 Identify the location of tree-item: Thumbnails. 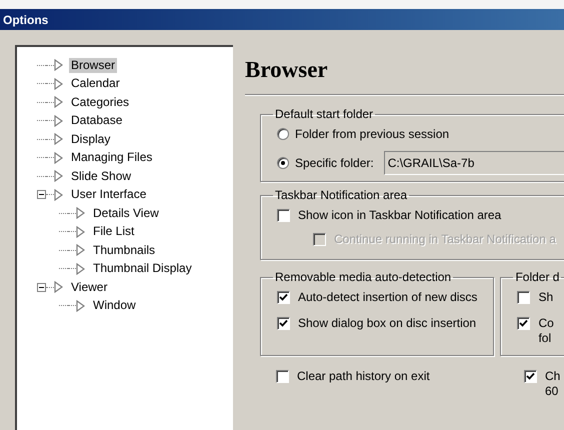
(124, 250).